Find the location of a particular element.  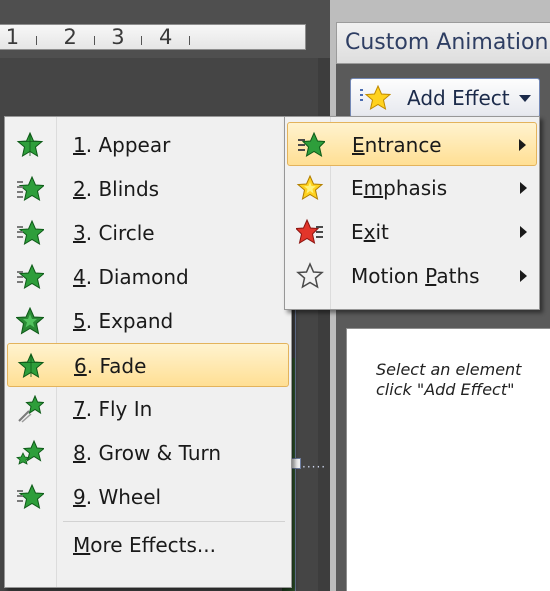

add-effect-label: Add Effect is located at coordinates (458, 98).